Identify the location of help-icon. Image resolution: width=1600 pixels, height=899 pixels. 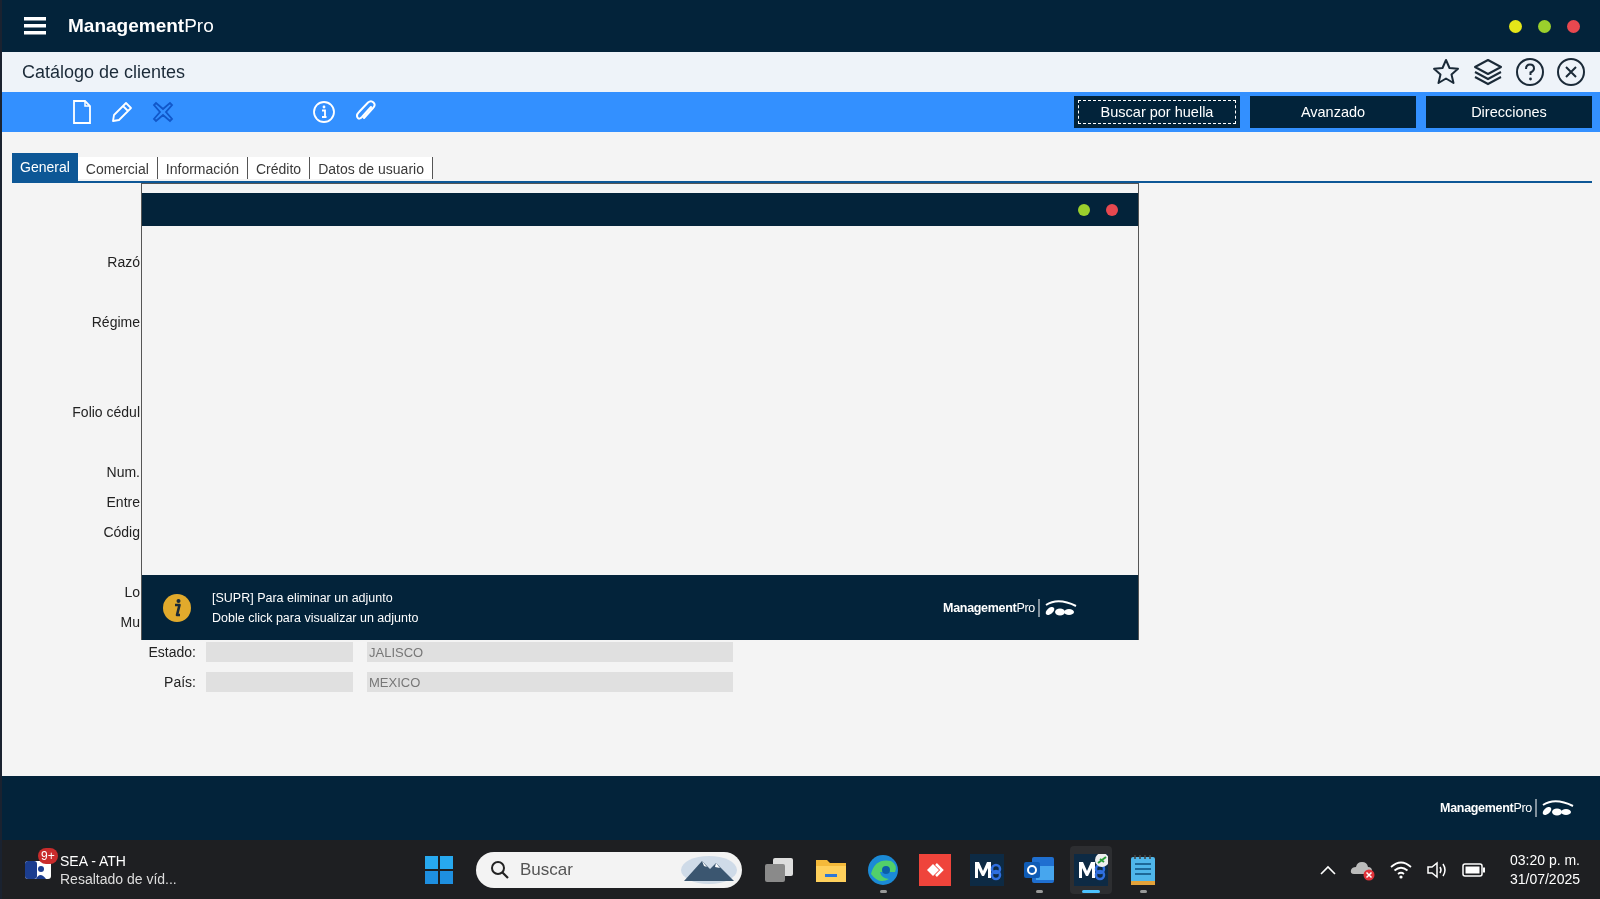
(1530, 72).